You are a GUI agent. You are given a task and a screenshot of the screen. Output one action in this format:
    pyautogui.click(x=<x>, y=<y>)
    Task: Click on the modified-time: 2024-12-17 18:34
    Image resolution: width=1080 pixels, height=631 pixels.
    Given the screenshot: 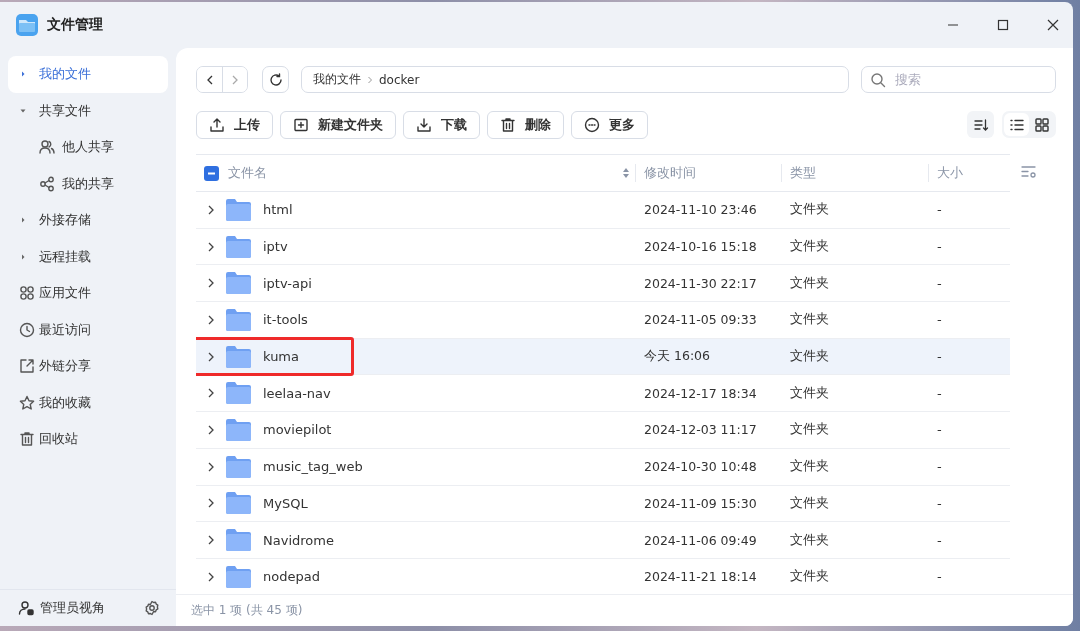 What is the action you would take?
    pyautogui.click(x=700, y=393)
    